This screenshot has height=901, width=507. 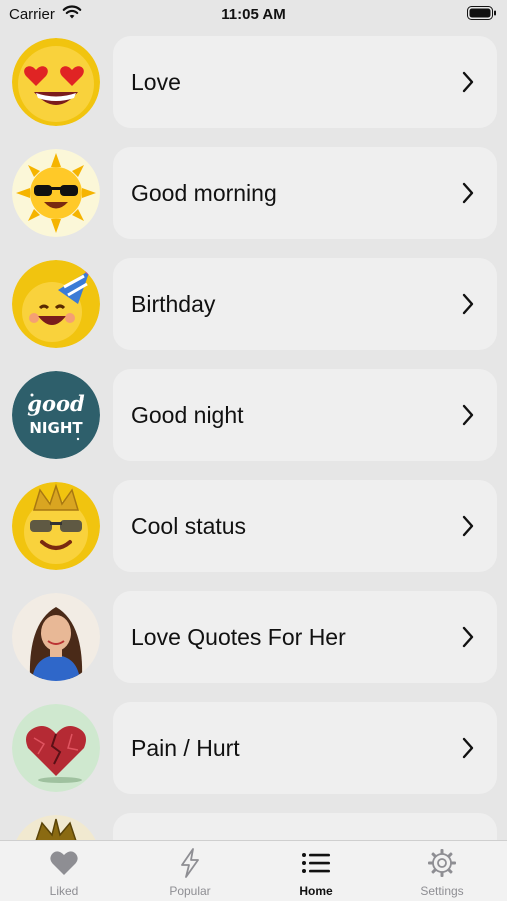 I want to click on crown-emoji-icon, so click(x=56, y=827).